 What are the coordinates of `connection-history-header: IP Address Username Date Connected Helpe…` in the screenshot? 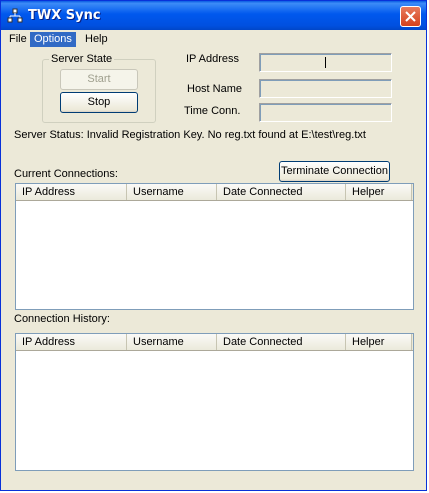 It's located at (214, 342).